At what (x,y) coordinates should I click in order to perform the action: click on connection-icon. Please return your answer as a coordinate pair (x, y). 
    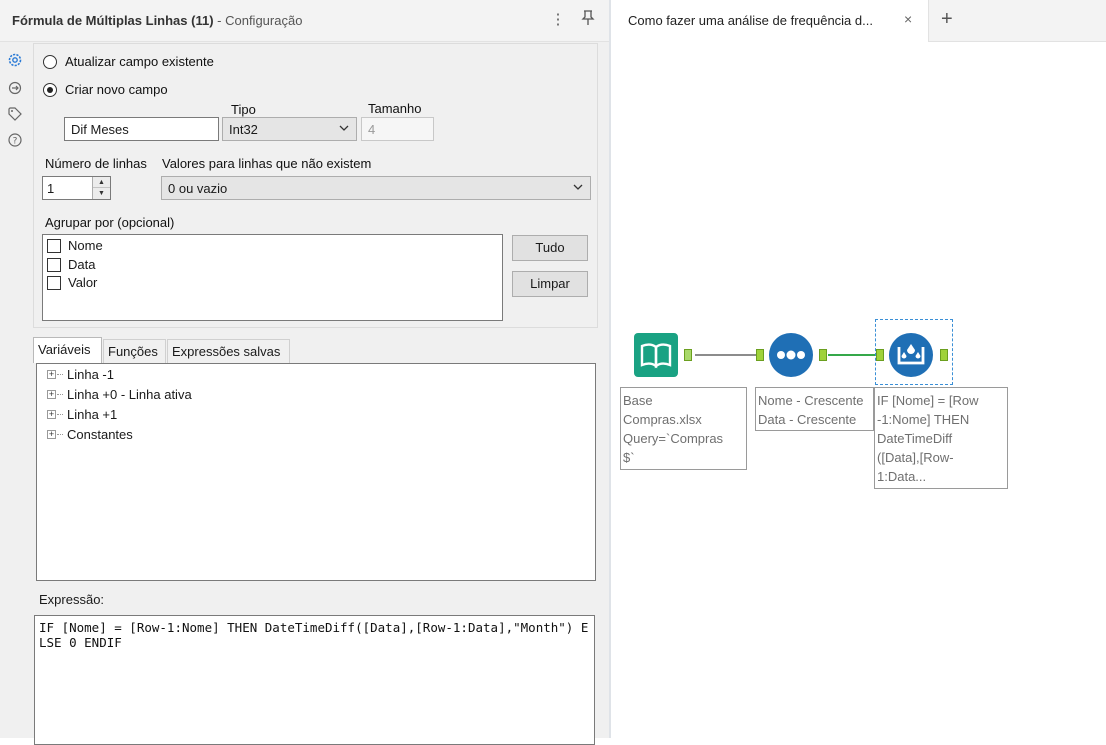
    Looking at the image, I should click on (15, 88).